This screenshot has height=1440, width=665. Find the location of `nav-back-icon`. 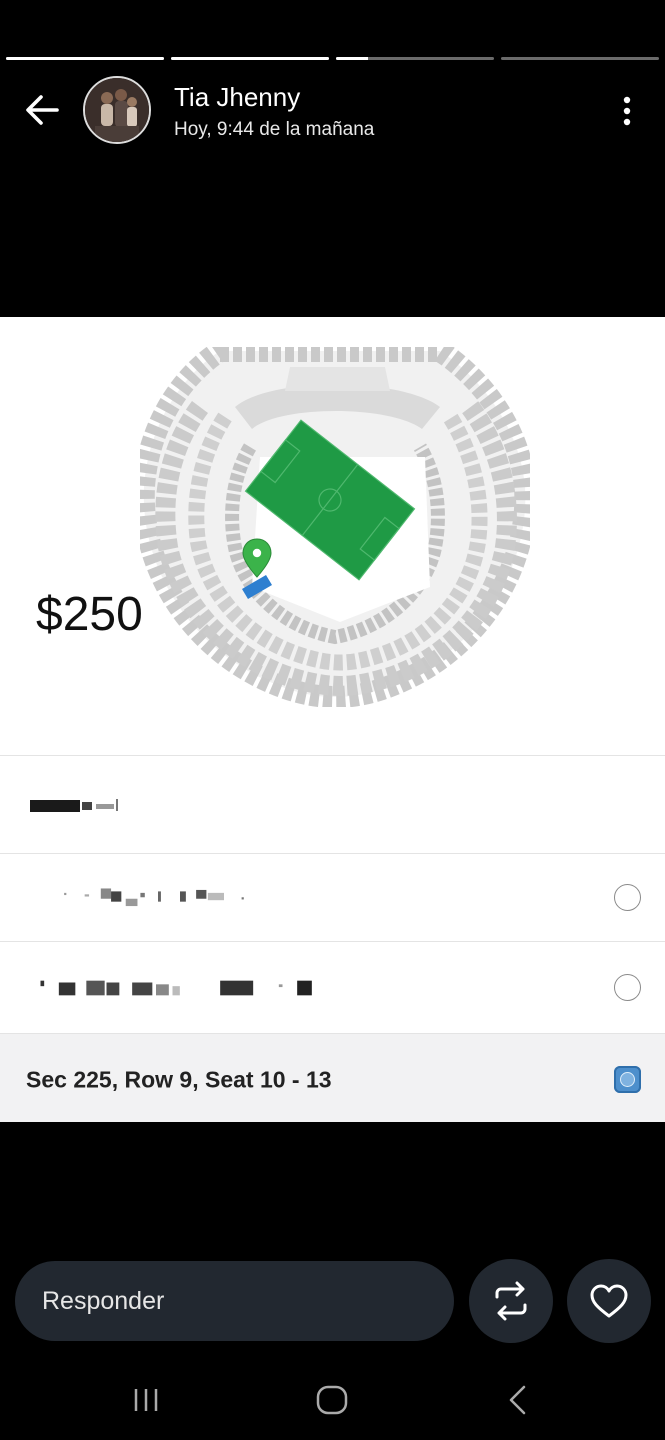

nav-back-icon is located at coordinates (517, 1400).